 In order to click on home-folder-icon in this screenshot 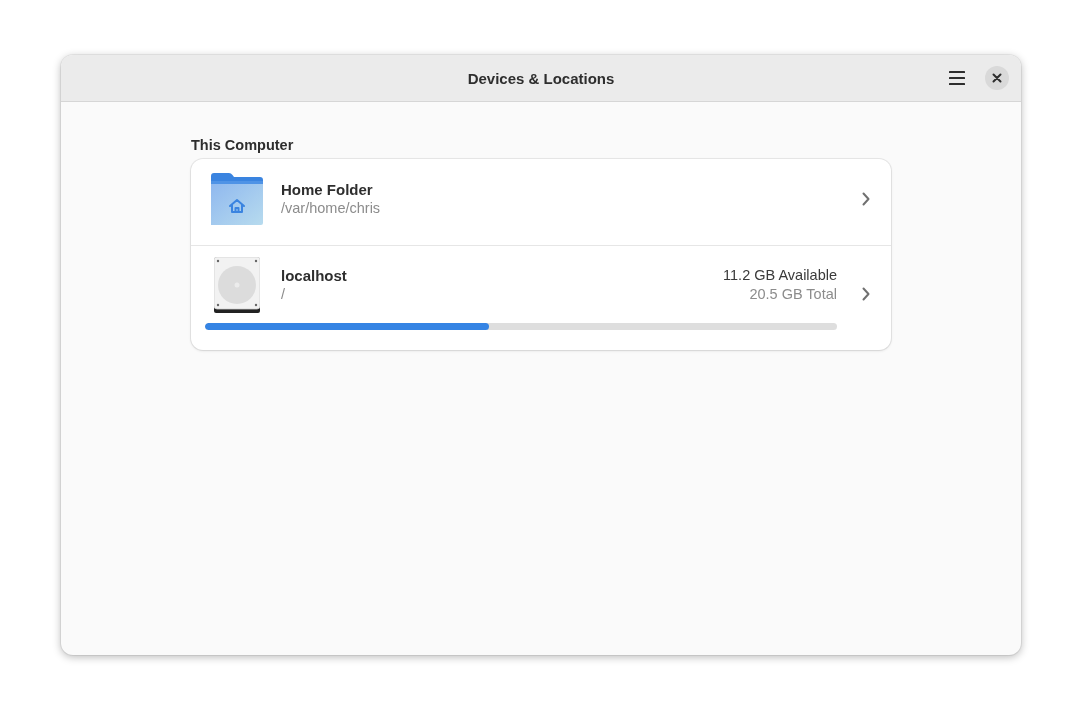, I will do `click(237, 199)`.